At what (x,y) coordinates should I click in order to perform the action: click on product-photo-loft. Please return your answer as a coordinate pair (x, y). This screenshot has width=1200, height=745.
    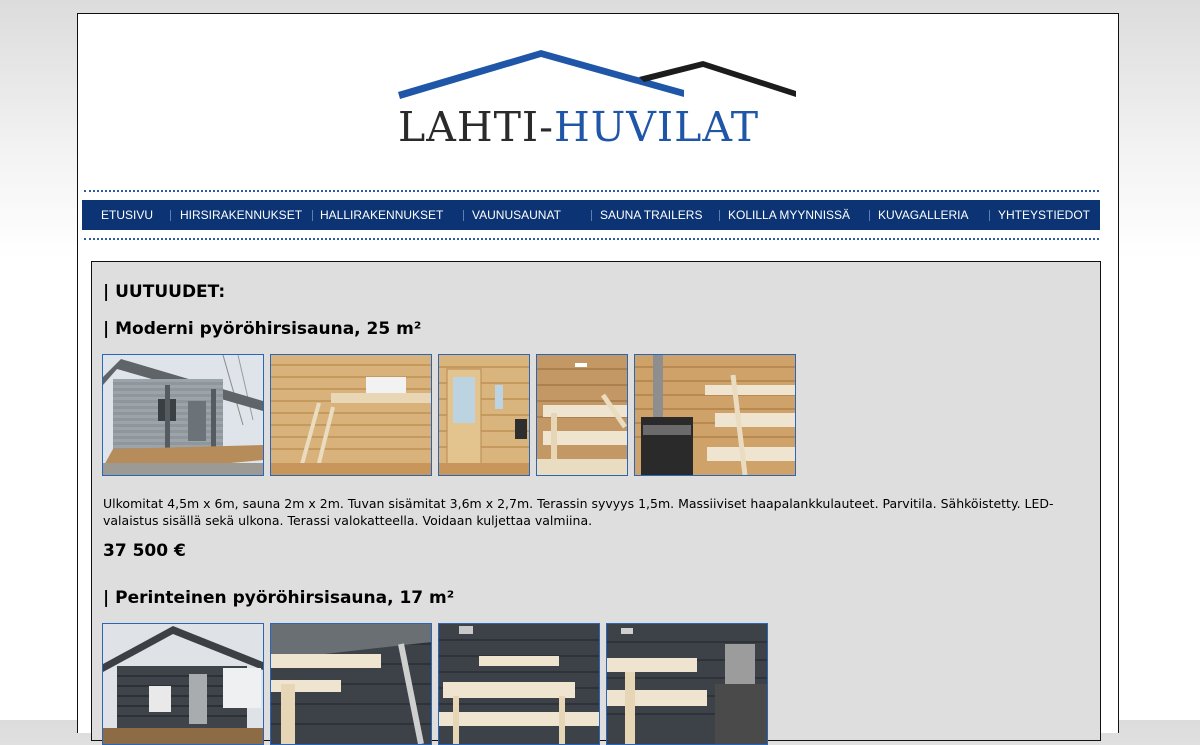
    Looking at the image, I should click on (351, 415).